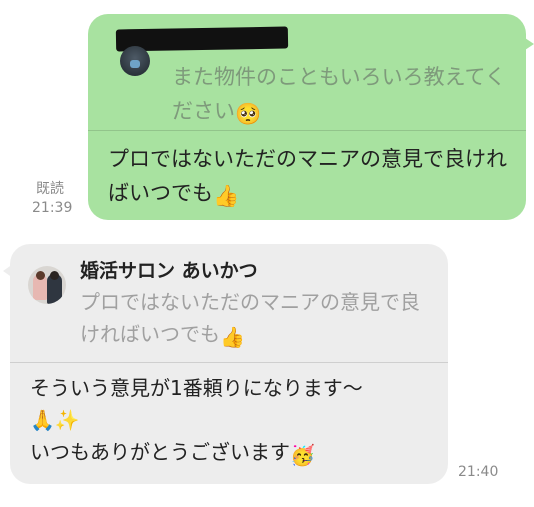  What do you see at coordinates (478, 472) in the screenshot?
I see `message-timestamp: 21:40` at bounding box center [478, 472].